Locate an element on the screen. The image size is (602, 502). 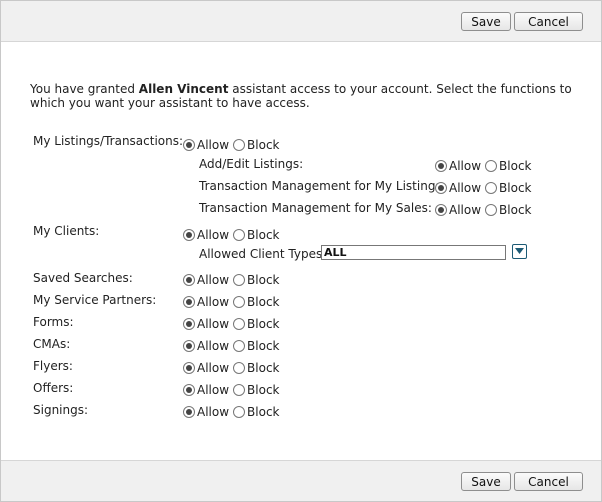
tm-listings-allow-radio is located at coordinates (441, 188).